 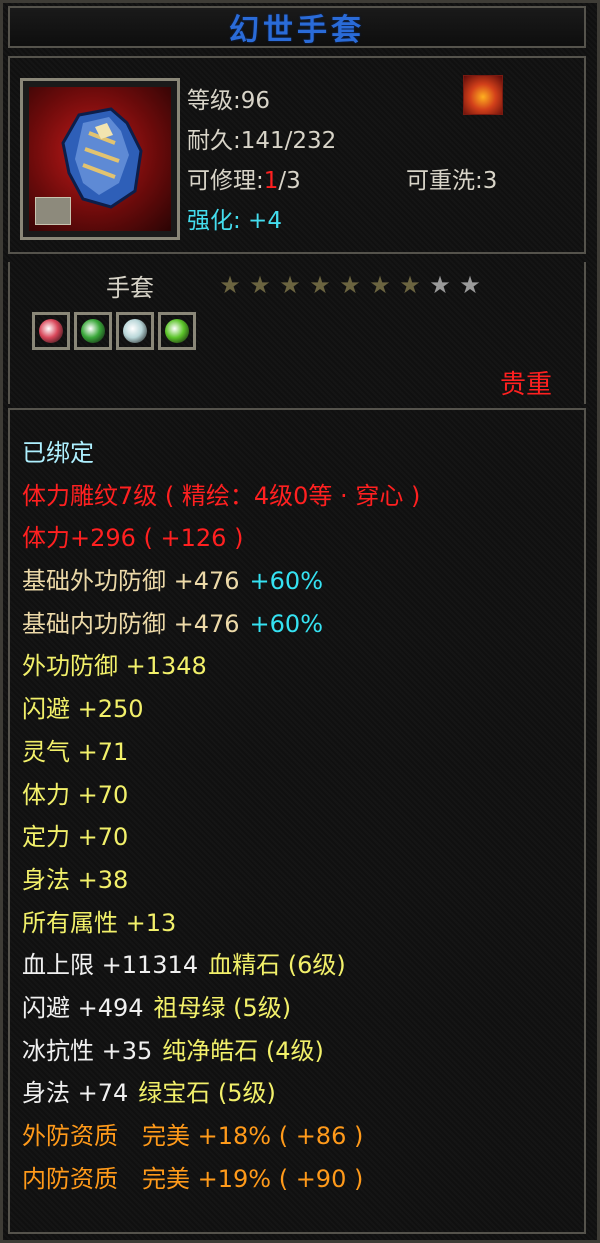 I want to click on attribute-row: 身法 +74 绿宝石 (5级), so click(x=226, y=1093).